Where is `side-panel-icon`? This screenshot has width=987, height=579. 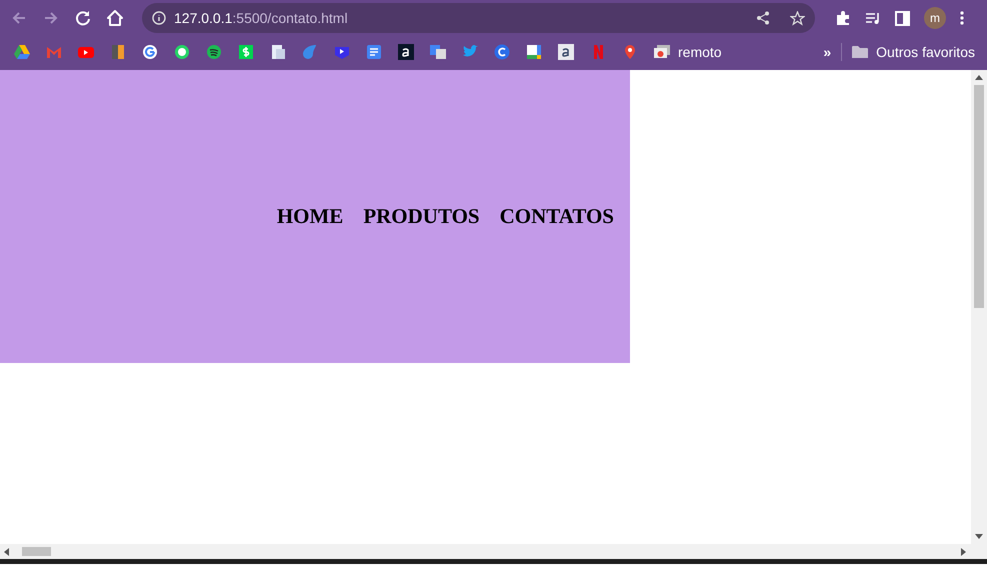 side-panel-icon is located at coordinates (902, 18).